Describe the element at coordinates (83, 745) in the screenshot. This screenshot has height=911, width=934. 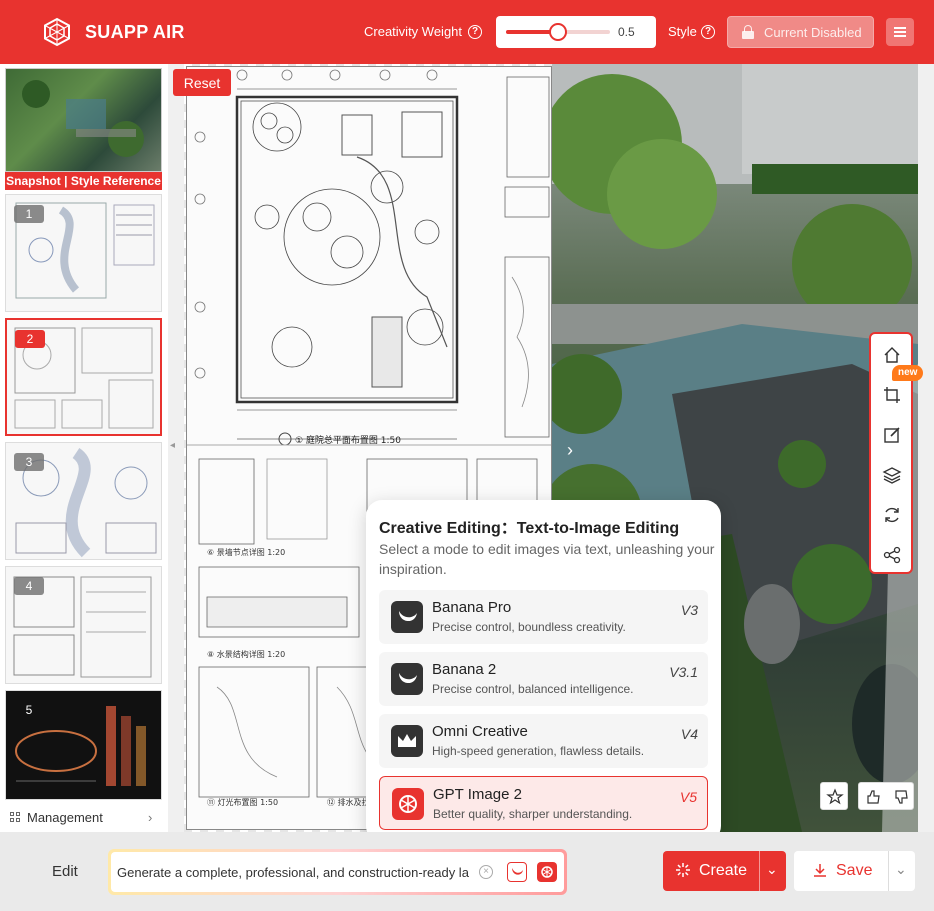
I see `page-thumb-5: 5` at that location.